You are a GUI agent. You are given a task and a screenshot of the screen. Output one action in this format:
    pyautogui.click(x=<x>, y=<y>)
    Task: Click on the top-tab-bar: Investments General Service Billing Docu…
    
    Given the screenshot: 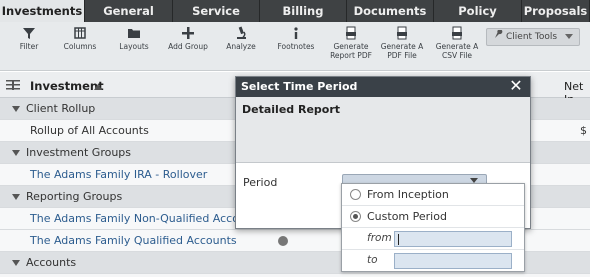 What is the action you would take?
    pyautogui.click(x=295, y=11)
    